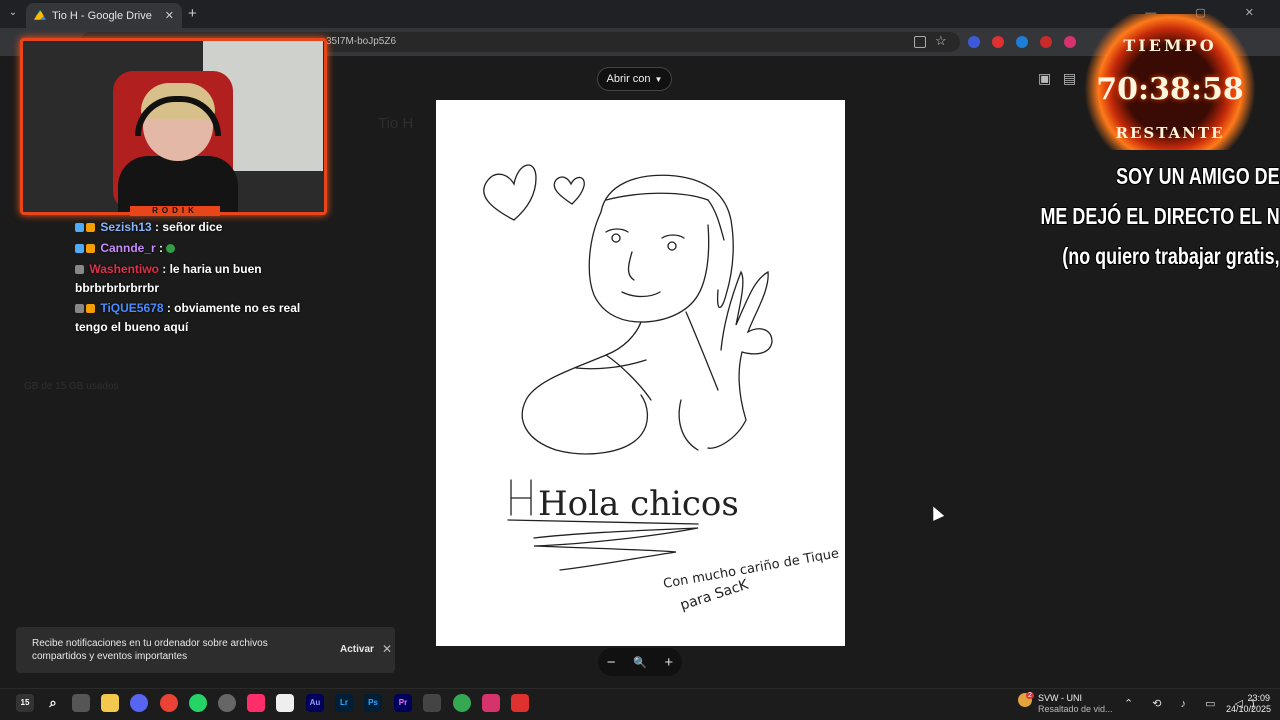 This screenshot has width=1280, height=720. What do you see at coordinates (285, 703) in the screenshot?
I see `capcut-icon` at bounding box center [285, 703].